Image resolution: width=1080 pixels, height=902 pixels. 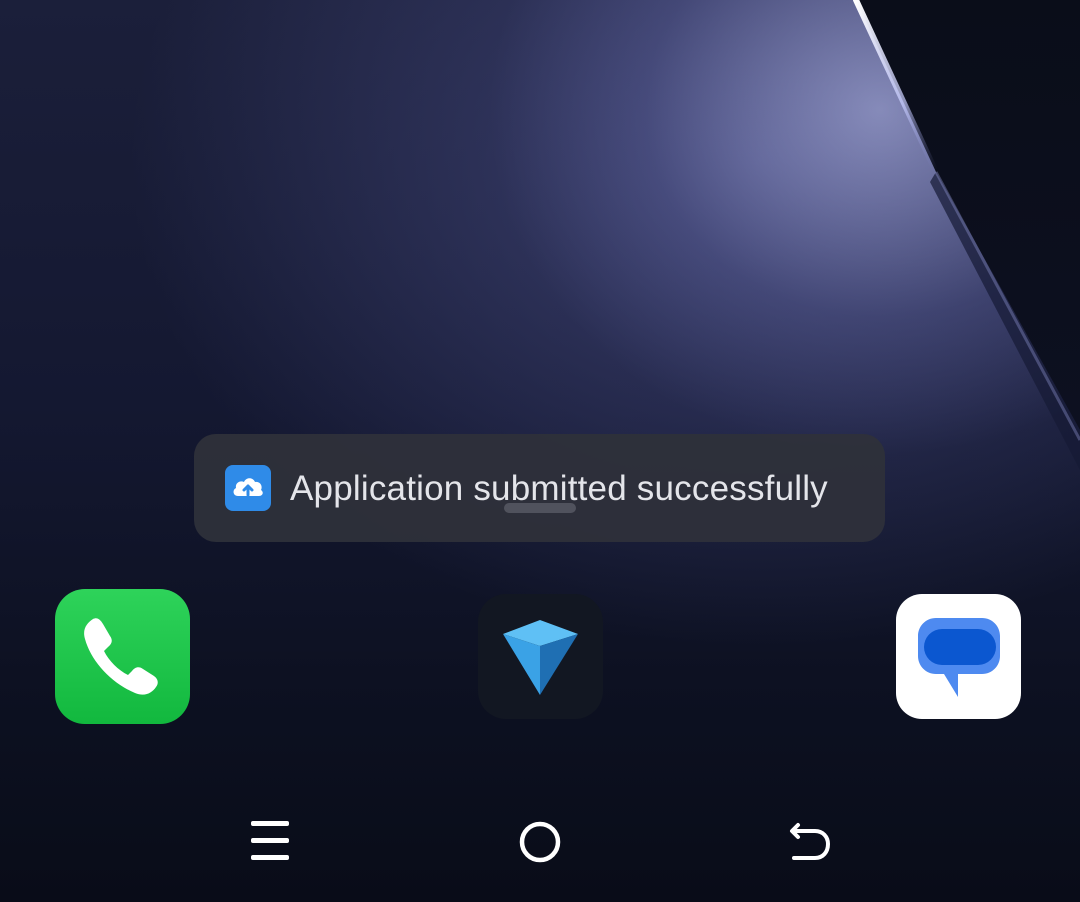 I want to click on home-circle-icon, so click(x=540, y=842).